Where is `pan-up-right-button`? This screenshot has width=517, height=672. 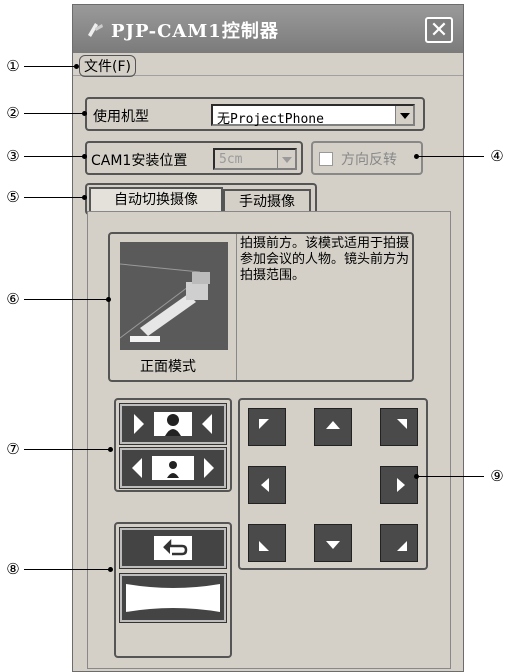 pan-up-right-button is located at coordinates (399, 427).